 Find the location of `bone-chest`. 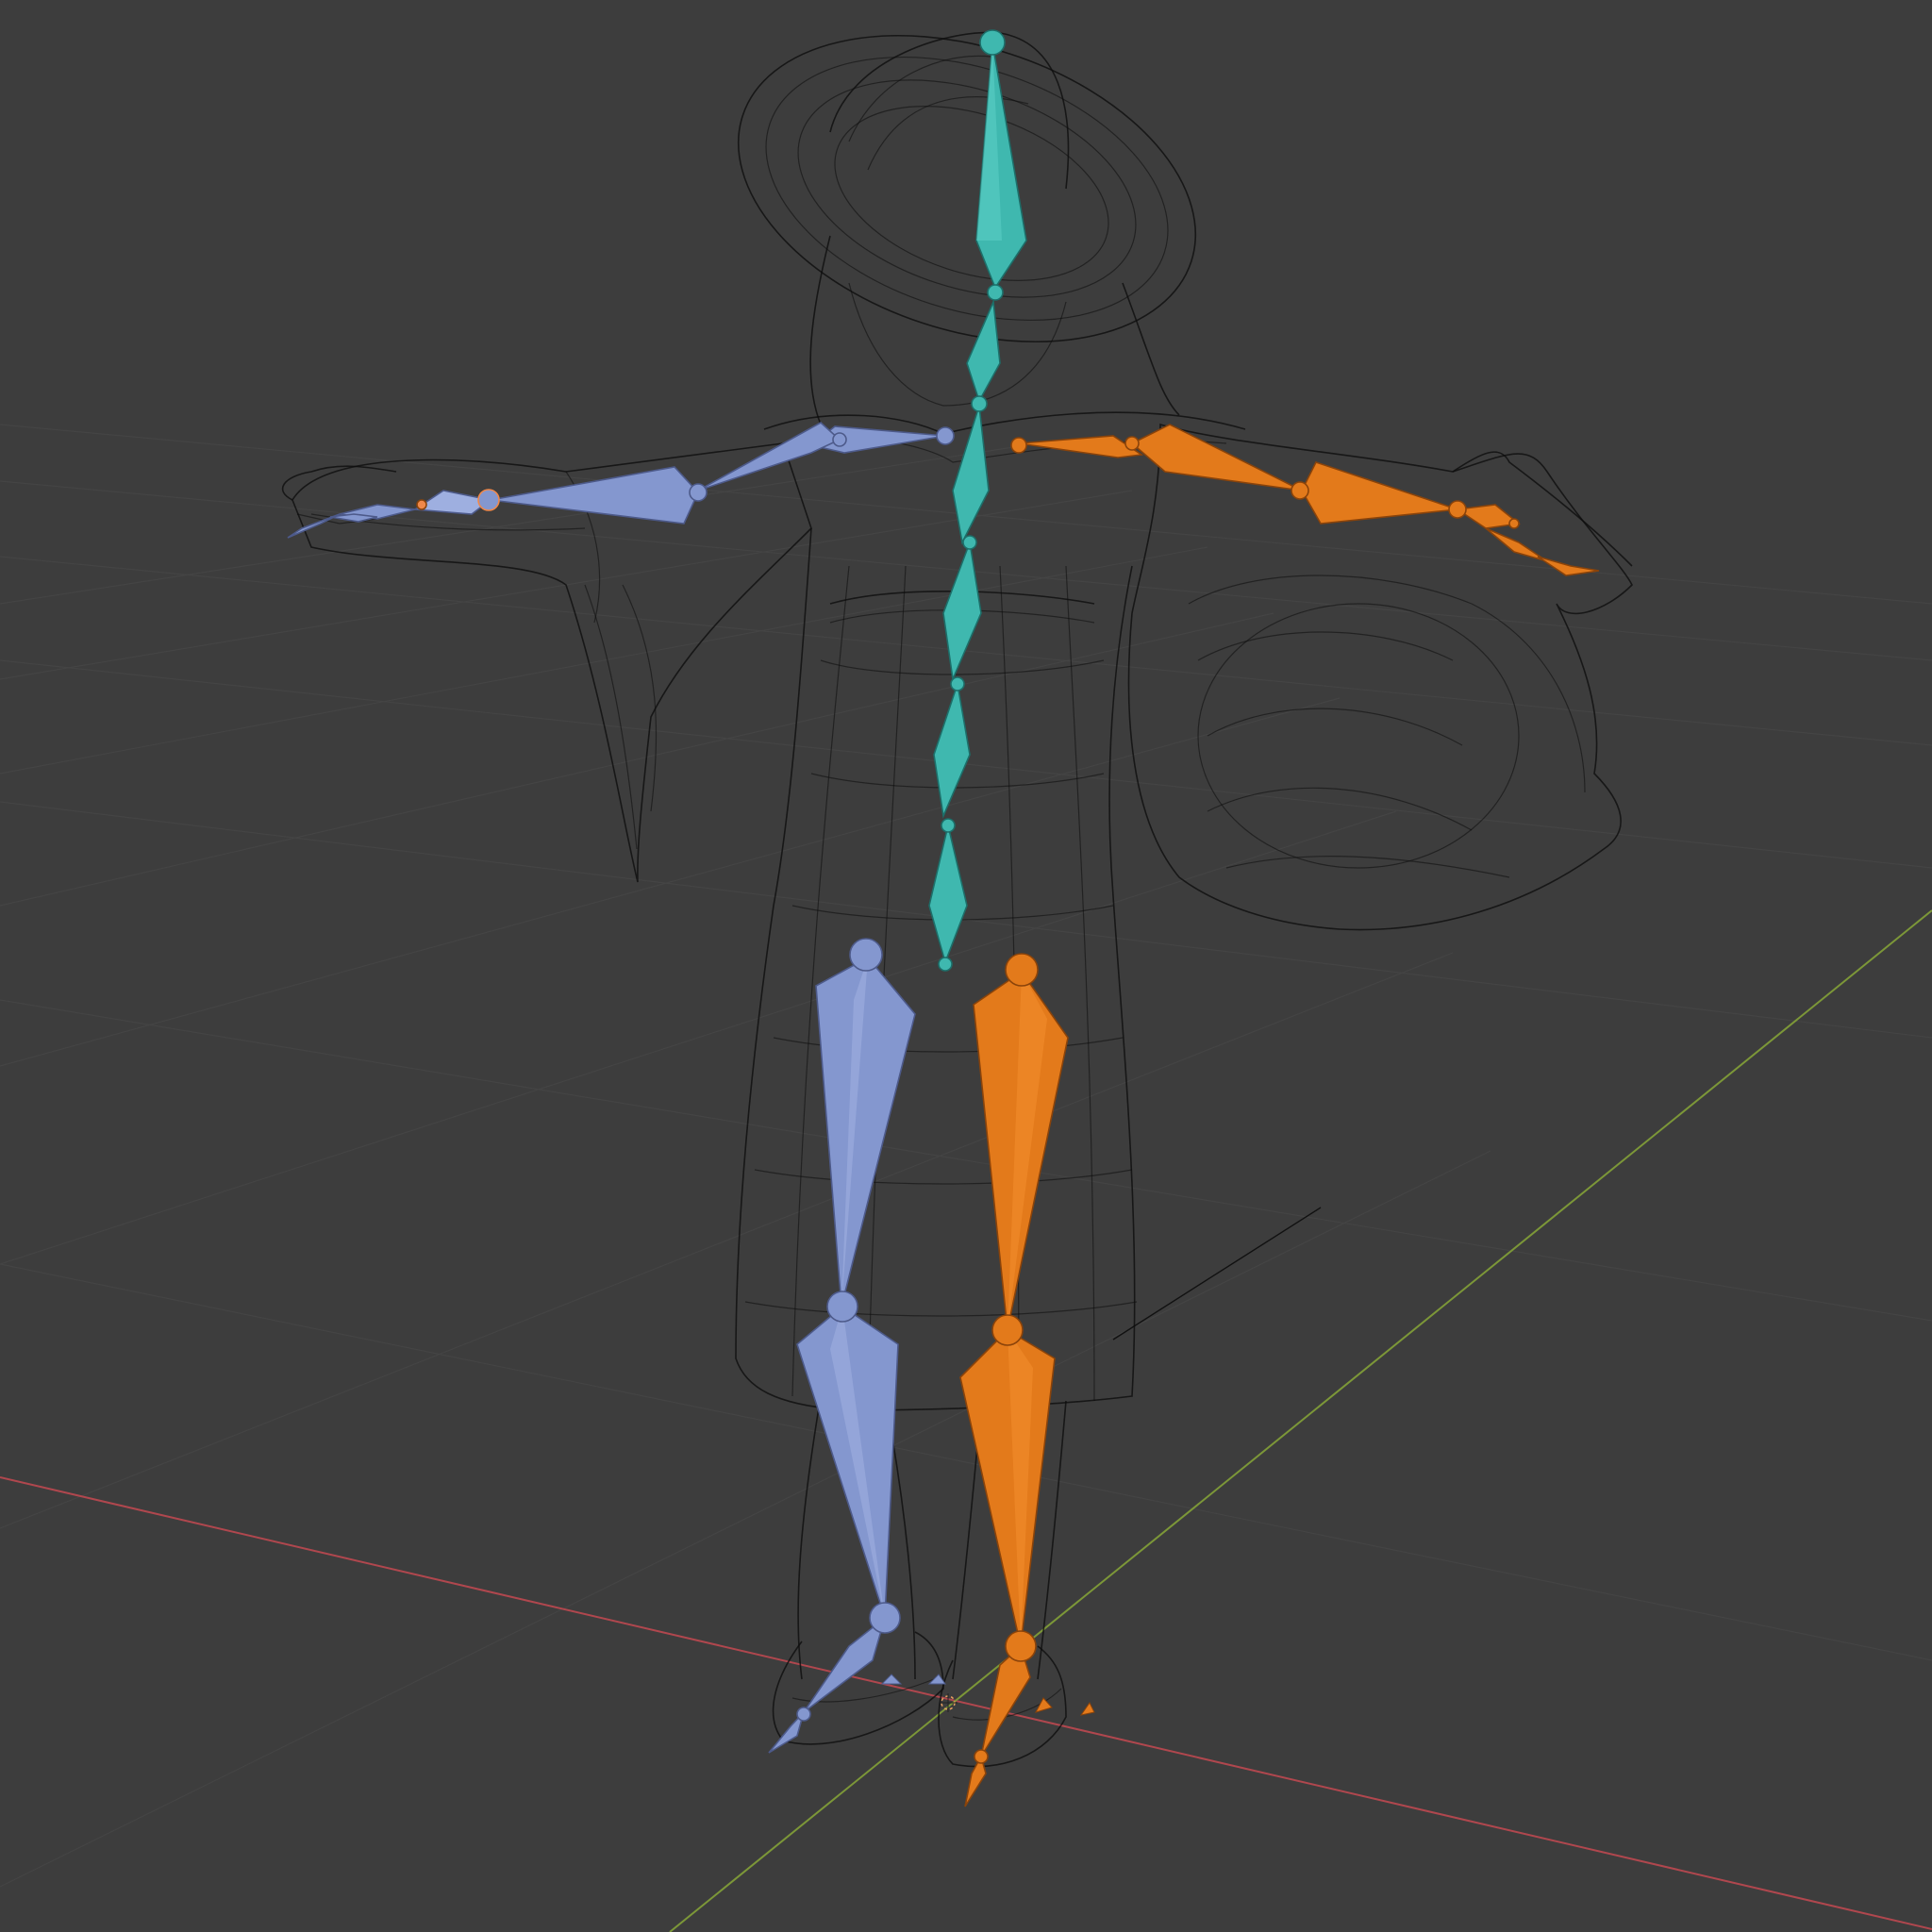

bone-chest is located at coordinates (971, 475).